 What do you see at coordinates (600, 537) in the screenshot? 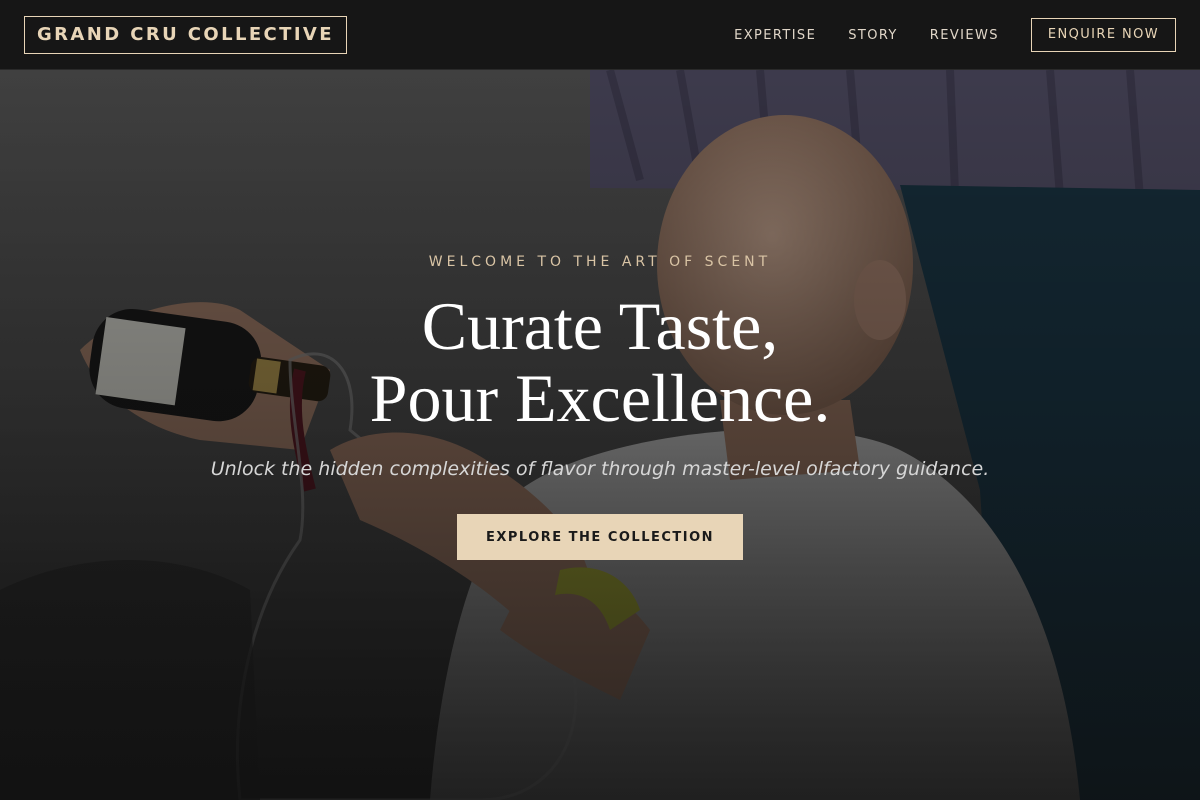
I see `explore-collection-button: EXPLORE THE COLLECTION` at bounding box center [600, 537].